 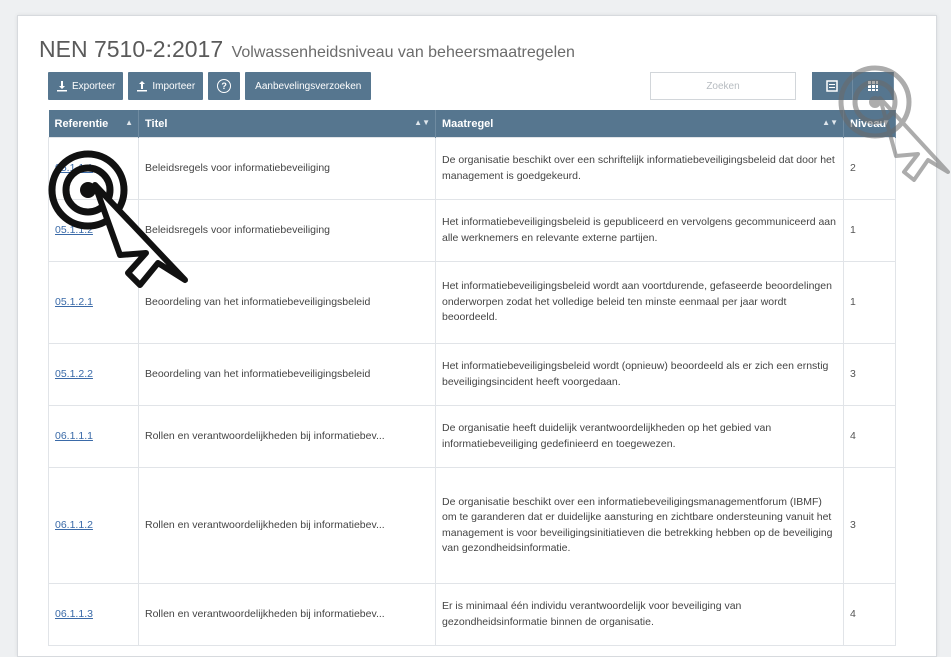 I want to click on help-icon: ?, so click(x=224, y=86).